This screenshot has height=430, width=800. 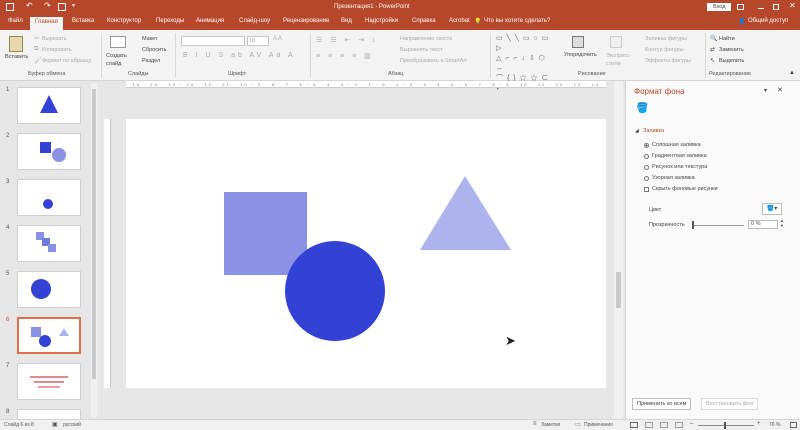 What do you see at coordinates (94, 234) in the screenshot?
I see `thumbnails-scroll-thumb` at bounding box center [94, 234].